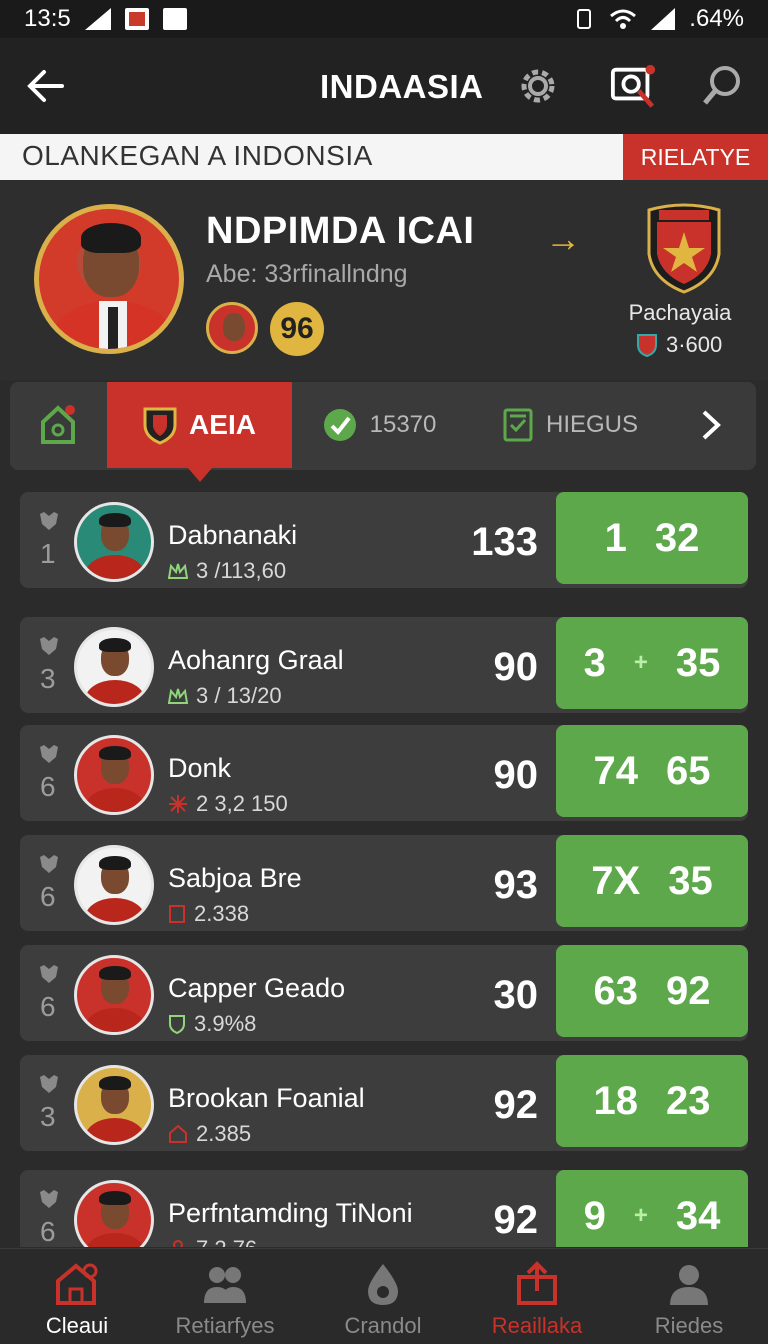 The width and height of the screenshot is (768, 1344). Describe the element at coordinates (242, 803) in the screenshot. I see `player-stat-text: 2 3,2 150` at that location.